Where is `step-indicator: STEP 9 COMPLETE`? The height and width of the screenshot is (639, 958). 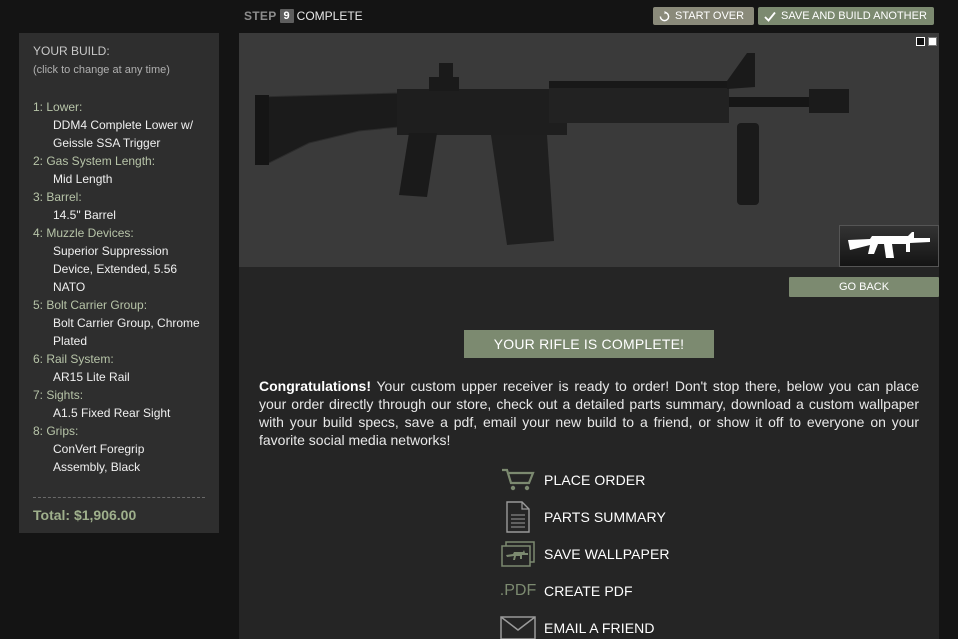 step-indicator: STEP 9 COMPLETE is located at coordinates (303, 16).